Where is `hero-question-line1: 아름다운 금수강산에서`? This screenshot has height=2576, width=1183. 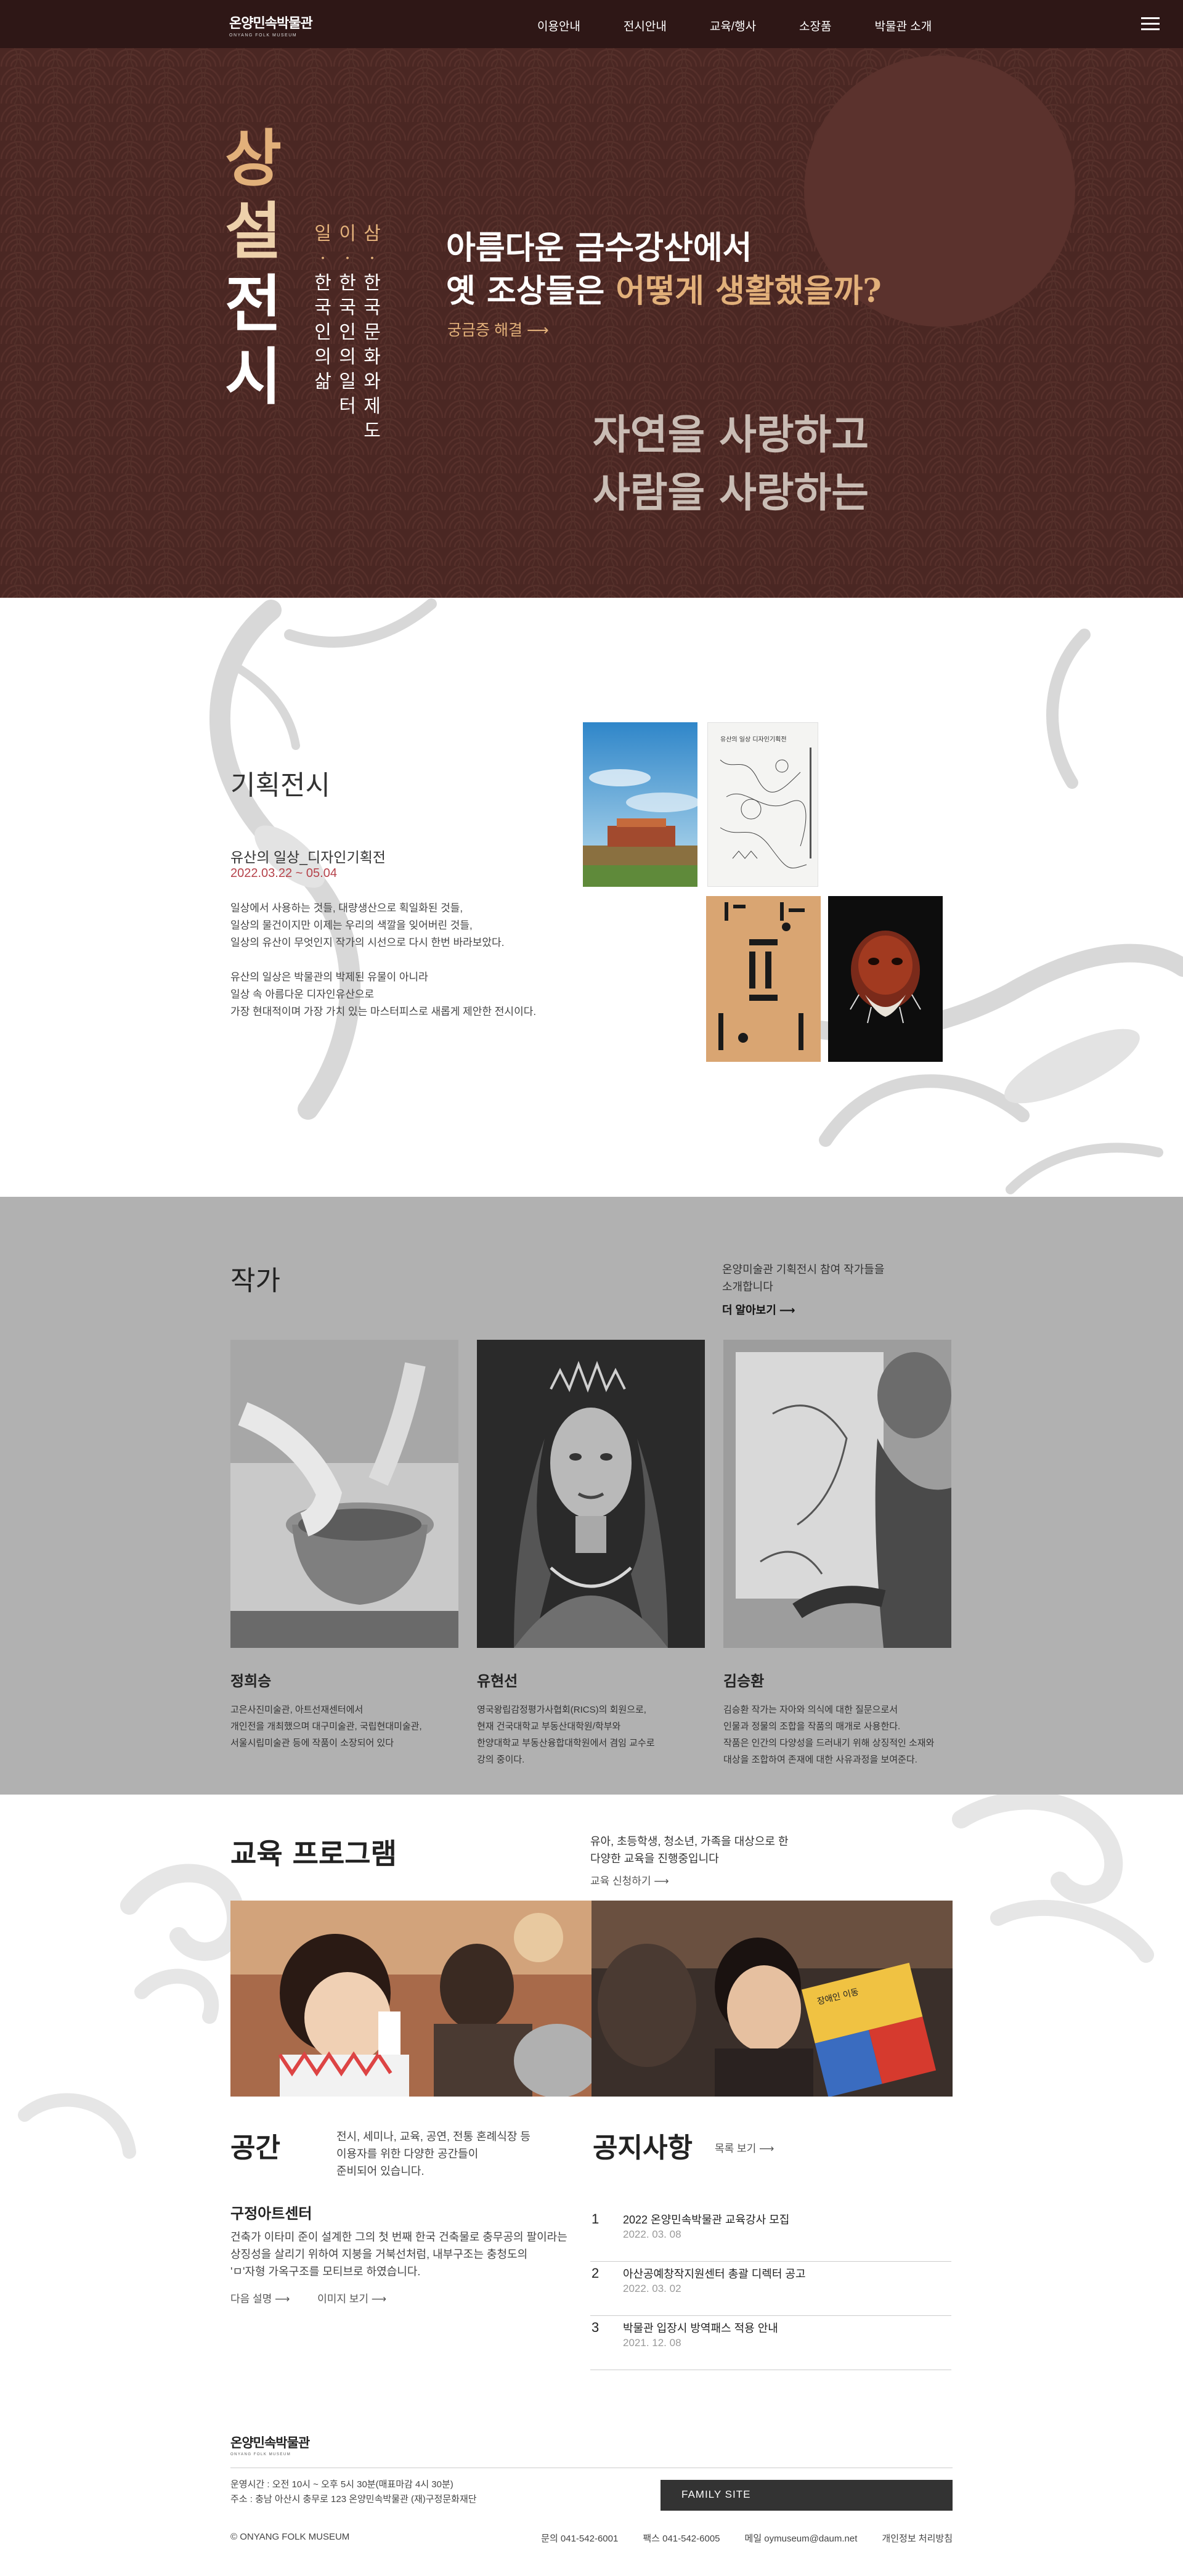
hero-question-line1: 아름다운 금수강산에서 is located at coordinates (599, 248).